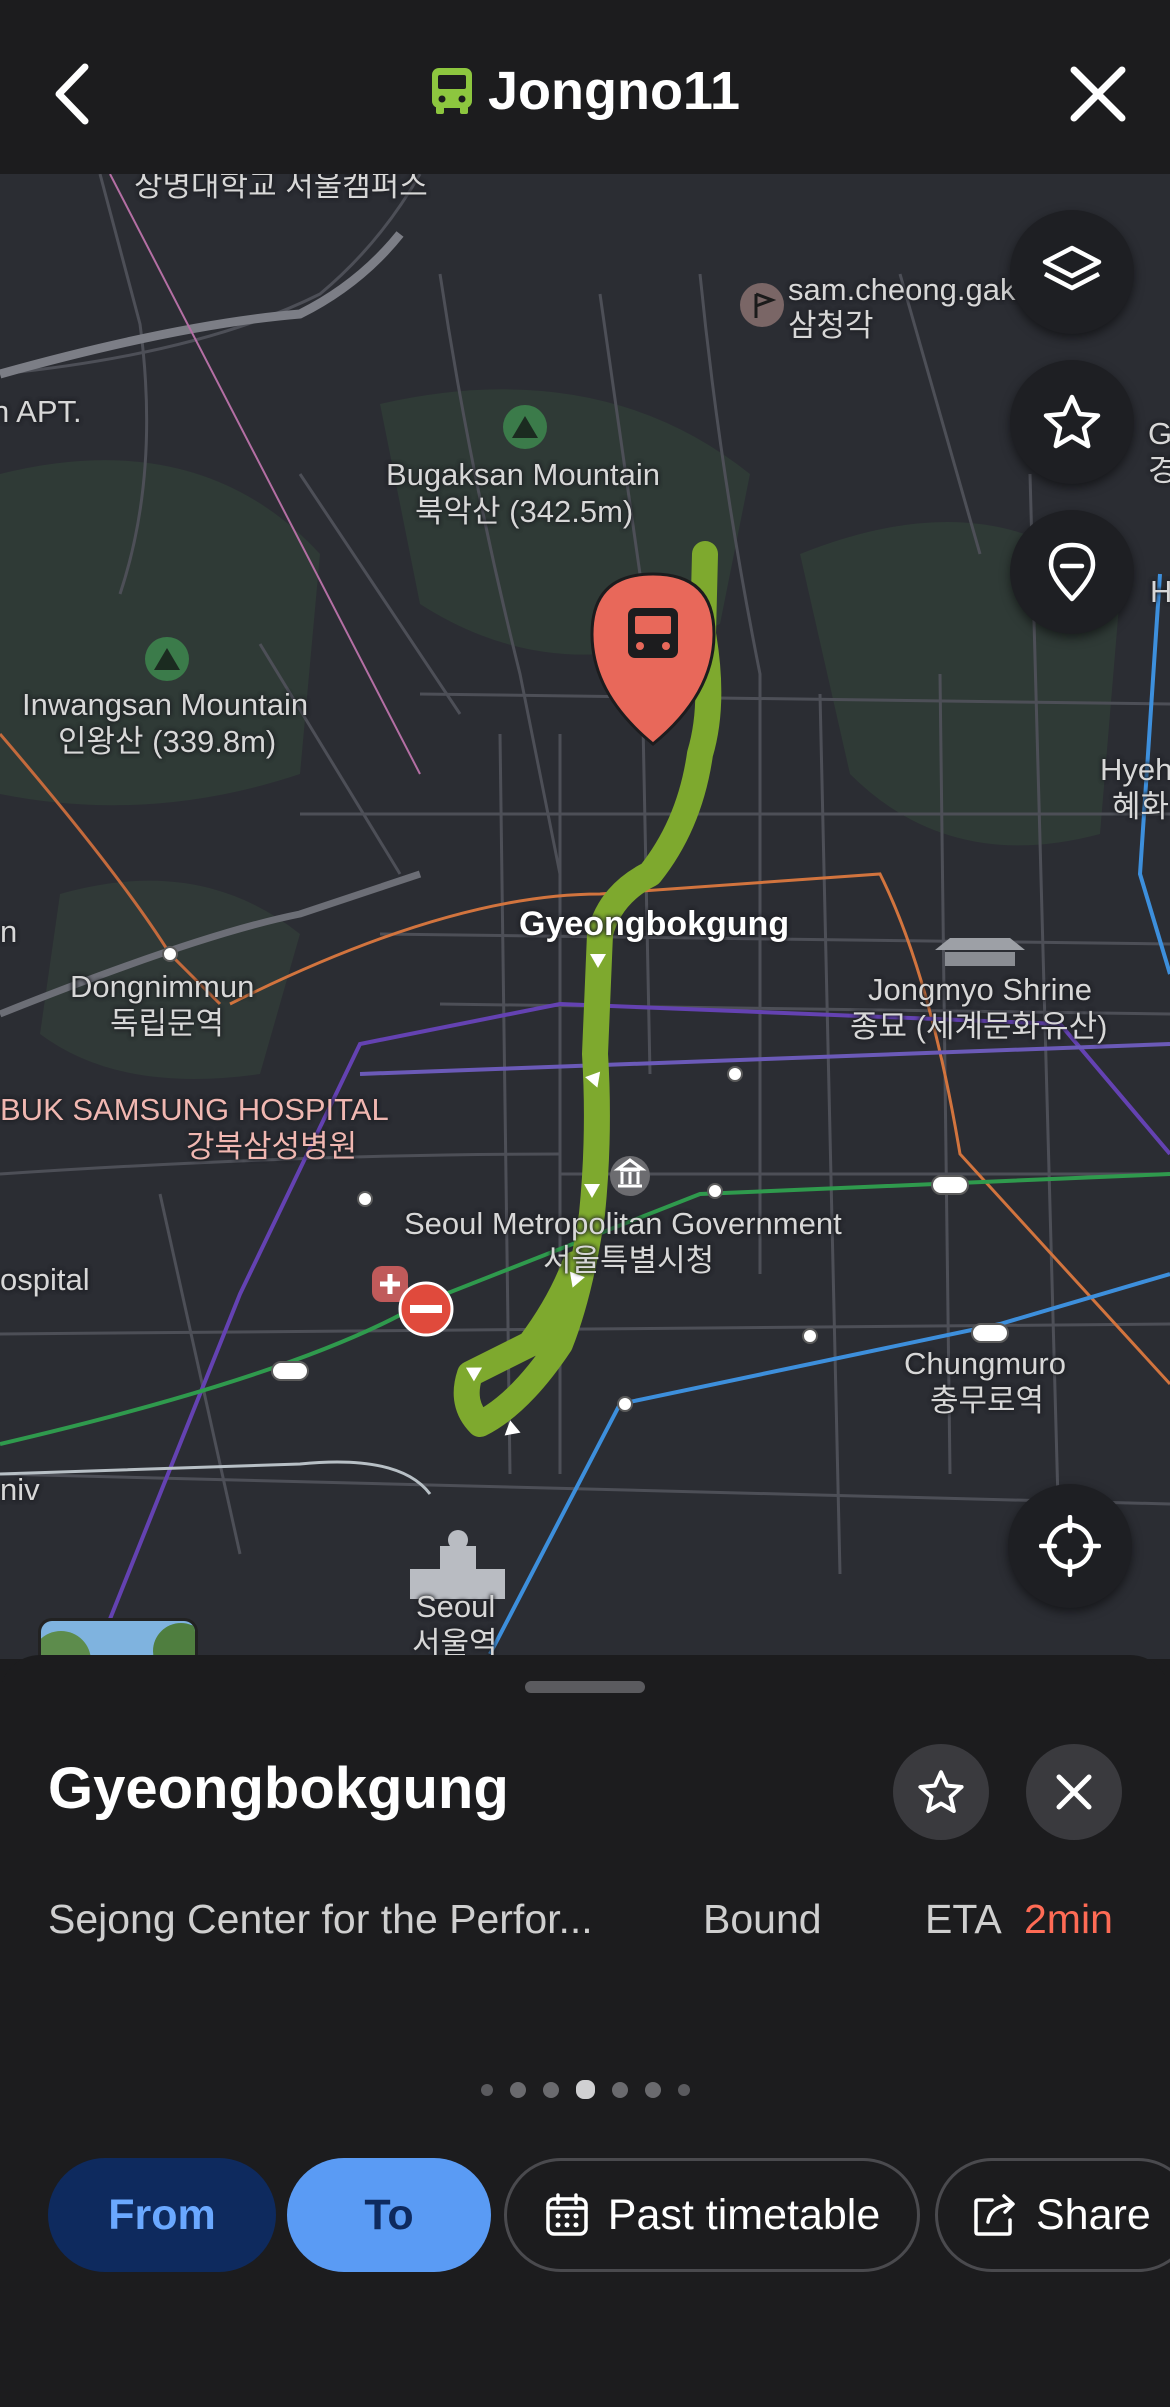 This screenshot has width=1170, height=2407. I want to click on label-inwangsan-ko: 인왕산 (339.8m), so click(167, 741).